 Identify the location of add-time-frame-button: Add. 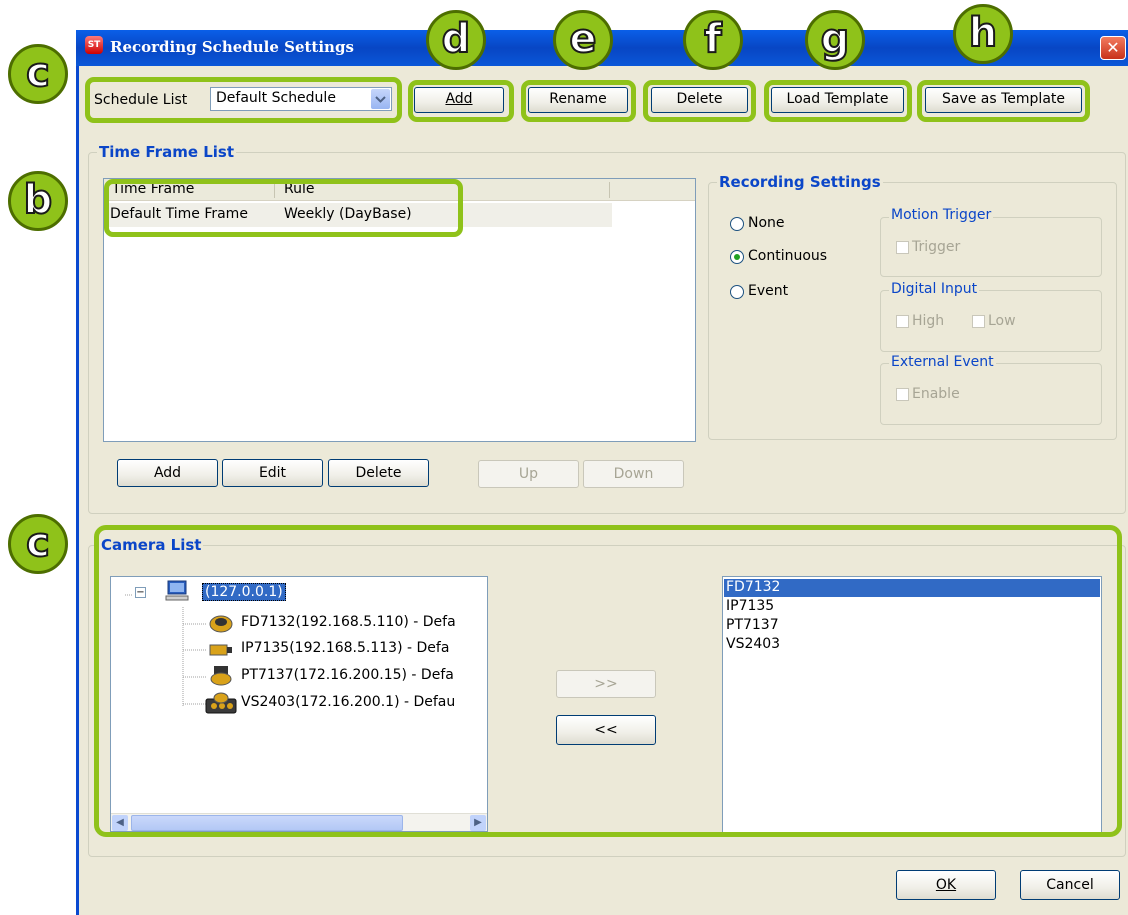
(167, 473).